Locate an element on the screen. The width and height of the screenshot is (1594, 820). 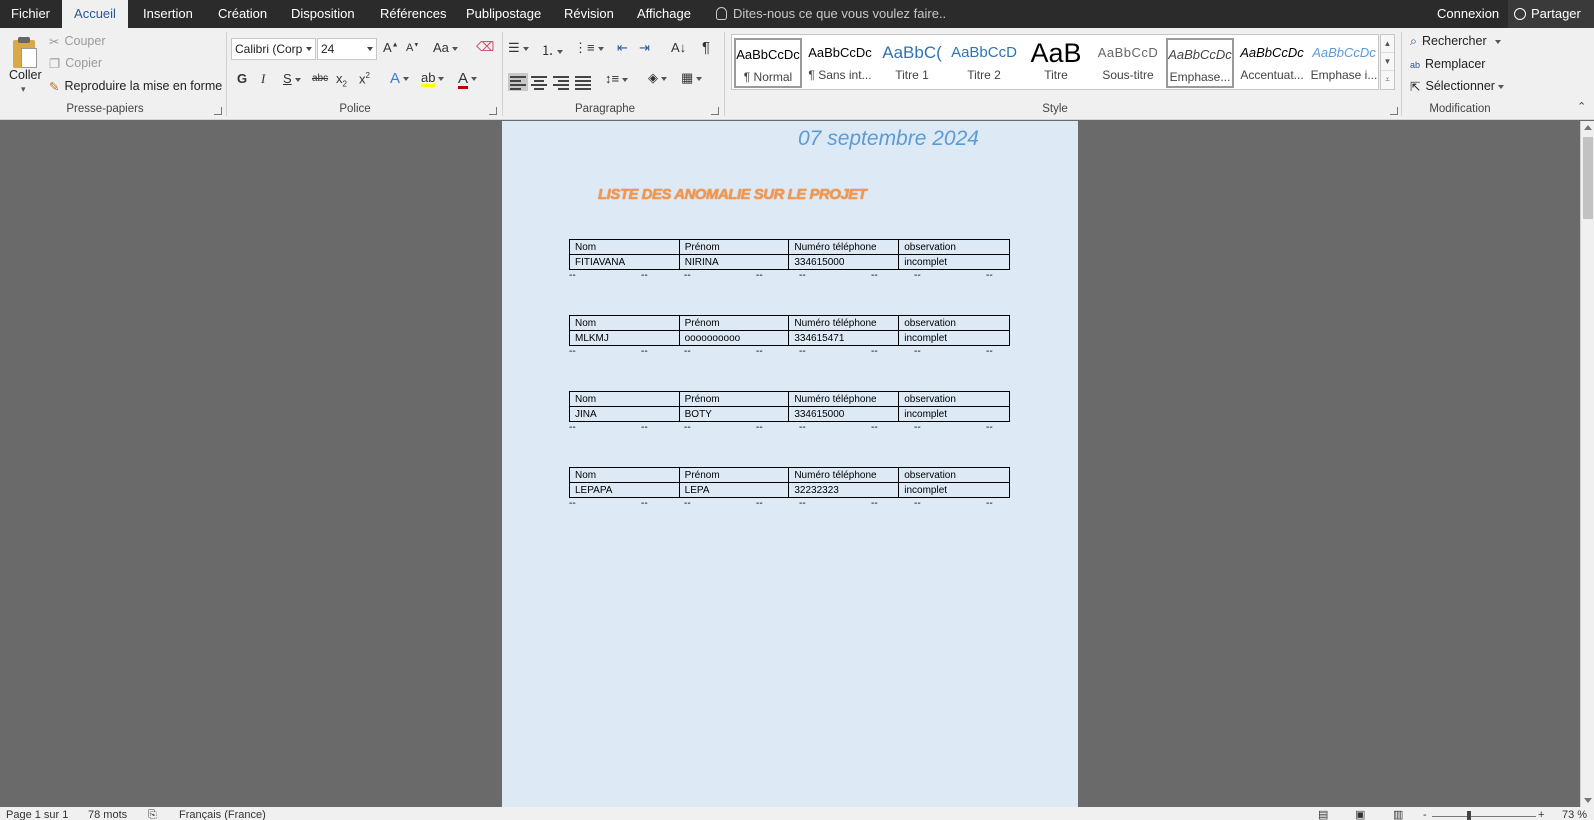
style-subtitle: AaBbCcD Sous-titre is located at coordinates (1128, 63).